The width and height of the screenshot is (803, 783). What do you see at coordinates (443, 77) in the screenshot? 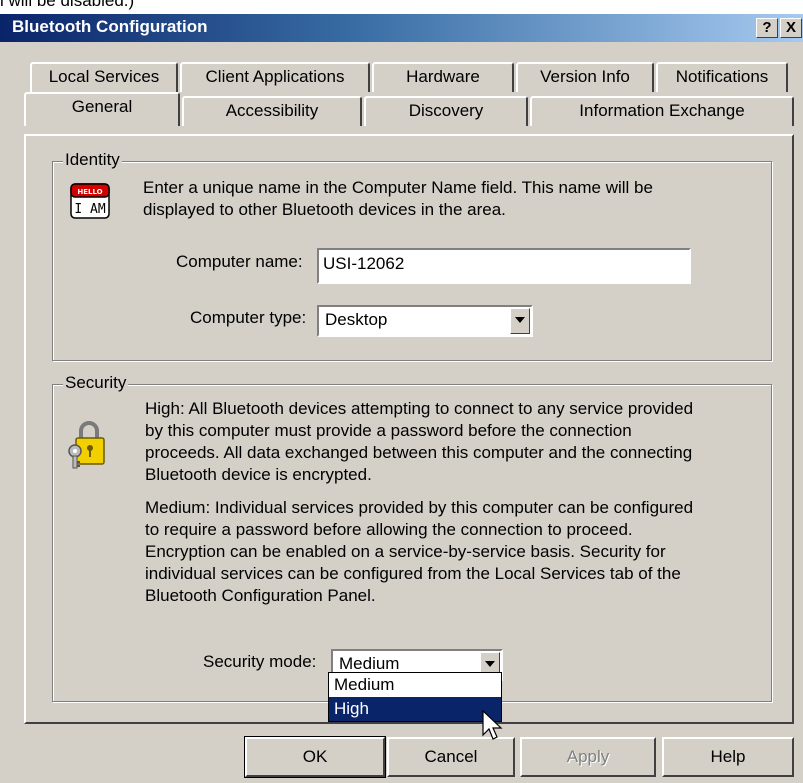
I see `tab-hardware: Hardware` at bounding box center [443, 77].